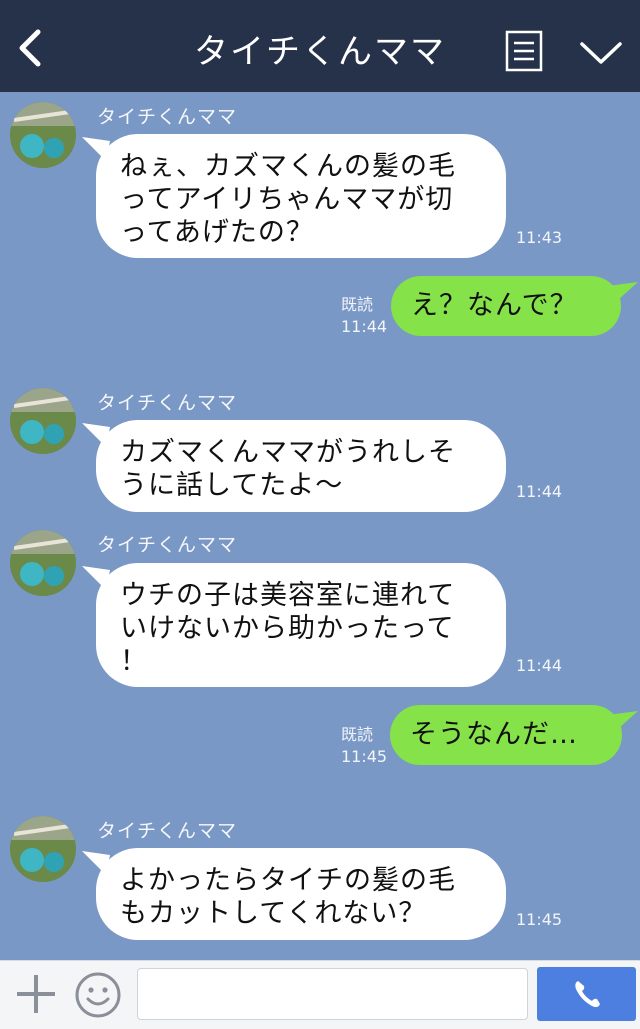 This screenshot has height=1029, width=640. I want to click on emoji-button, so click(98, 995).